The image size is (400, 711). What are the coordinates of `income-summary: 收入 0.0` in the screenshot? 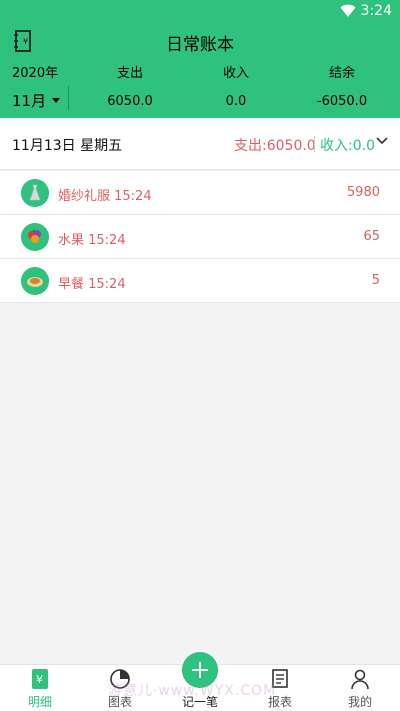 It's located at (236, 89).